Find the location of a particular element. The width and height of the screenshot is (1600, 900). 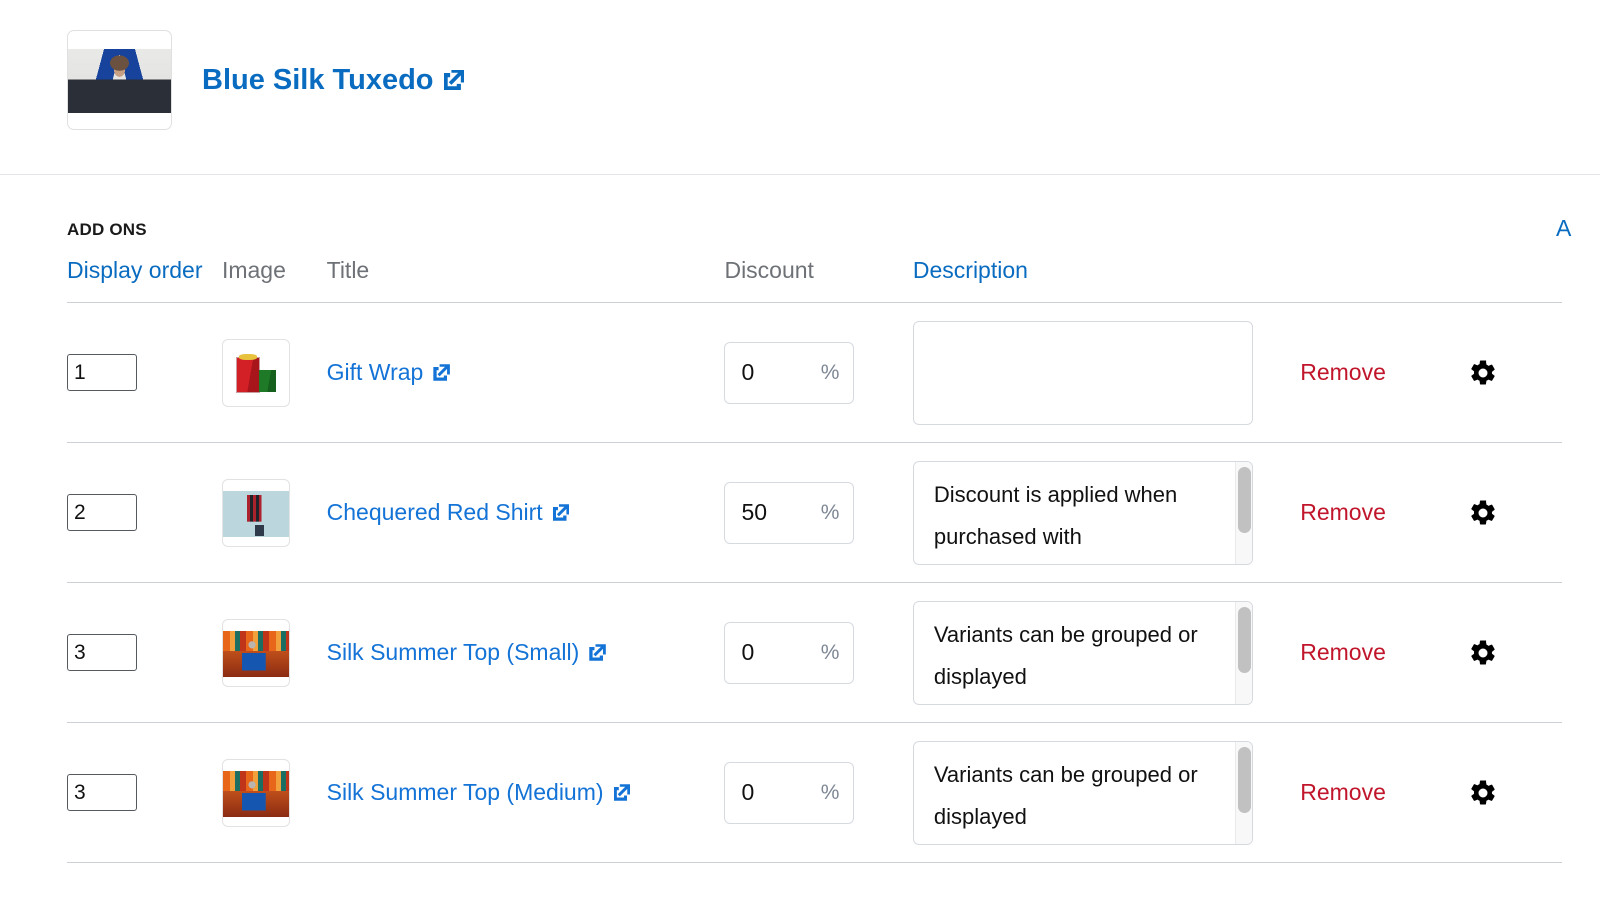

addon-title-label: Gift Wrap is located at coordinates (375, 372).